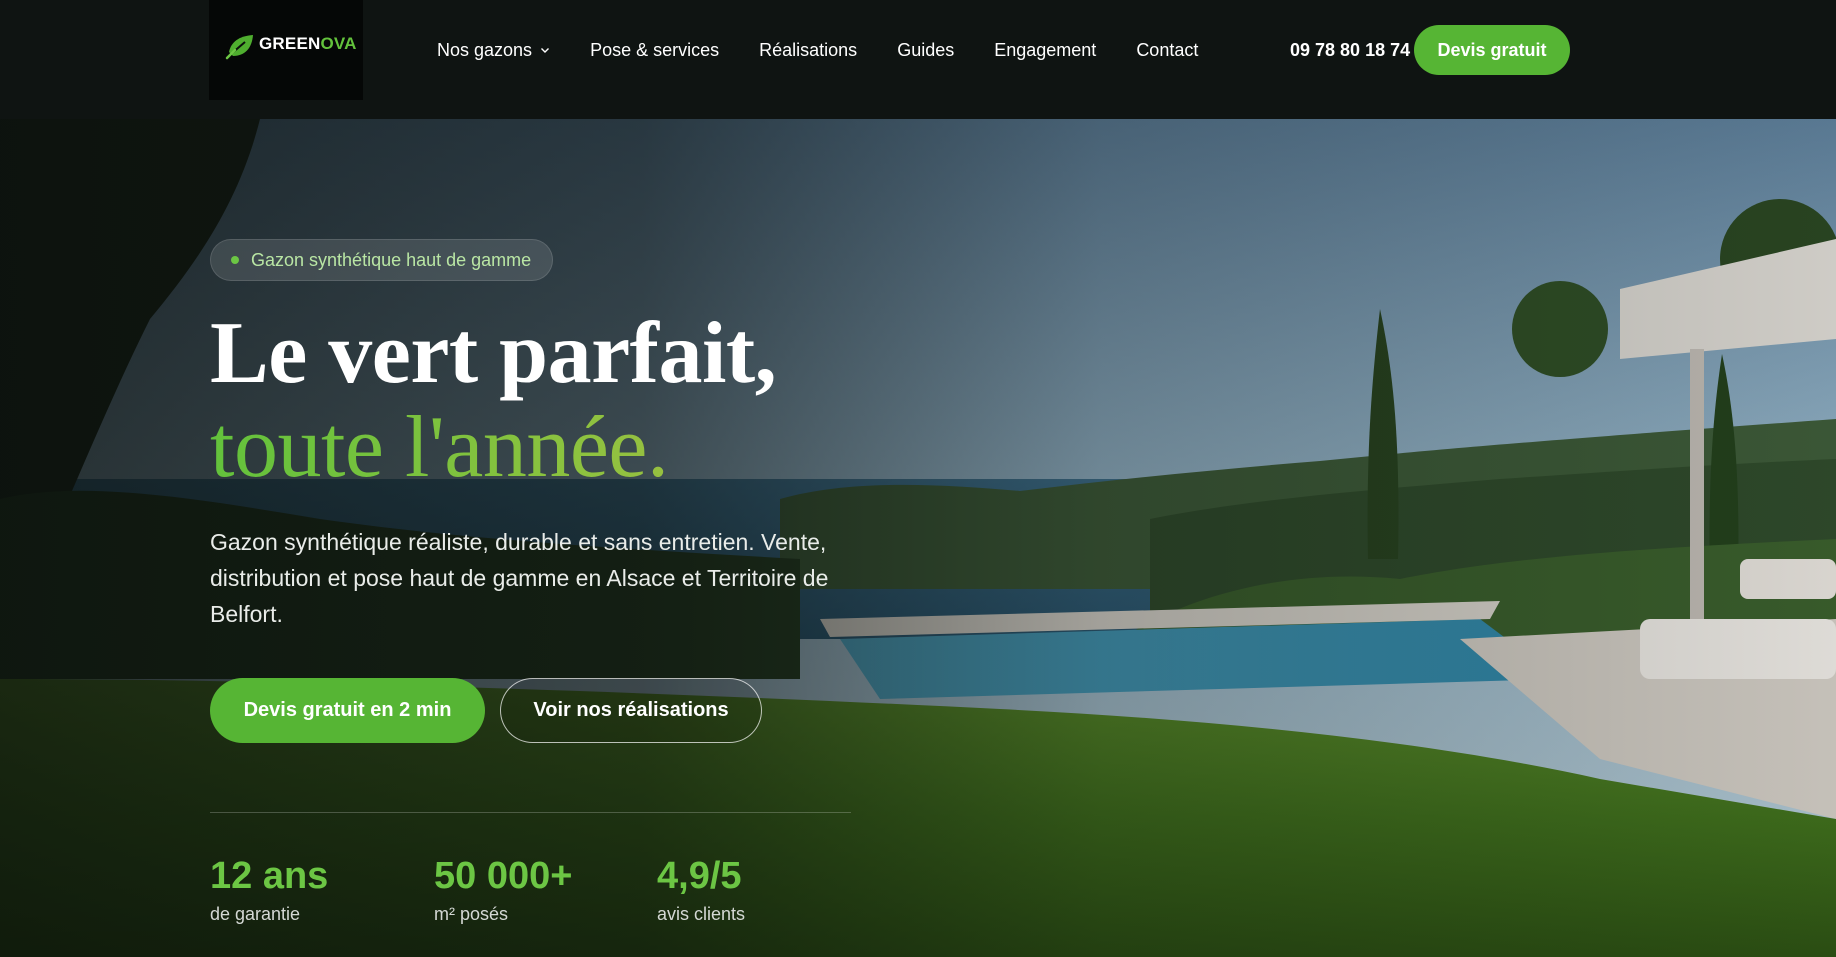  What do you see at coordinates (701, 914) in the screenshot?
I see `stat-label: avis clients` at bounding box center [701, 914].